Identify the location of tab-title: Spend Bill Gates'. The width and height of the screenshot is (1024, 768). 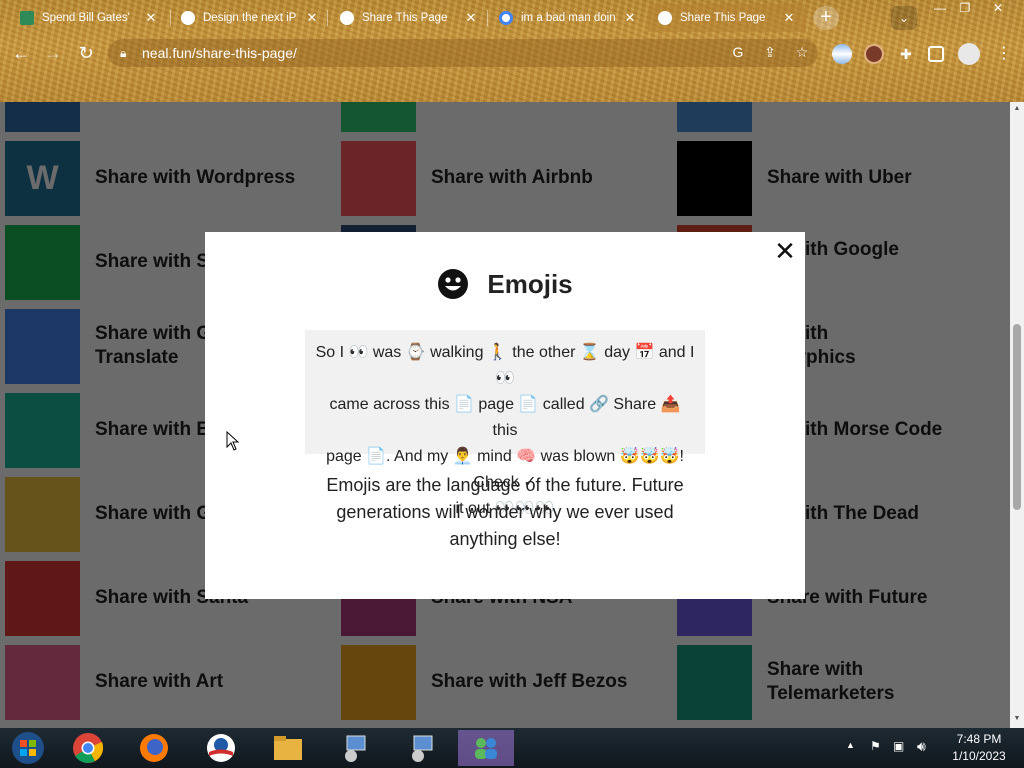
(86, 18).